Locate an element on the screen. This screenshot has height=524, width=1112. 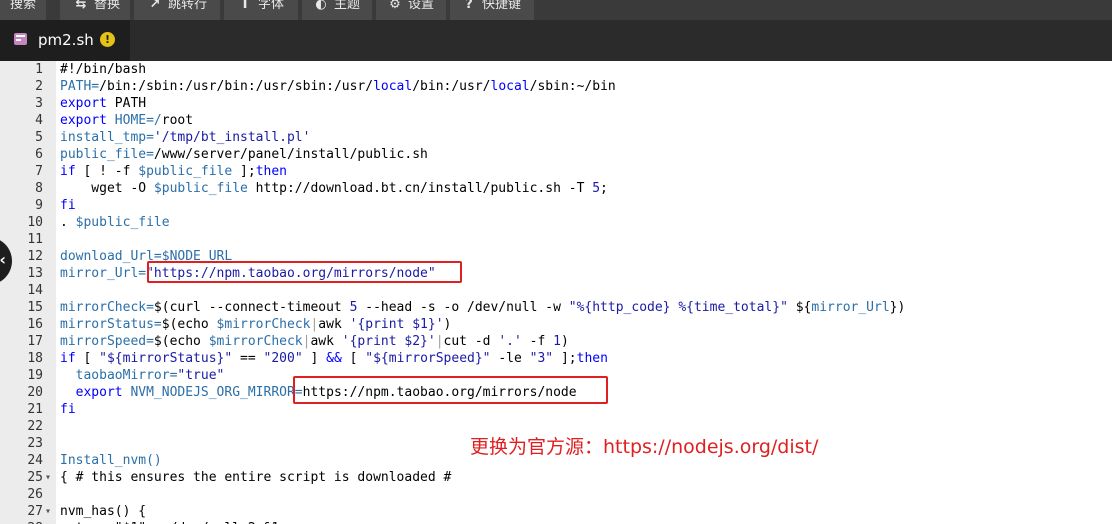
line-number: 9 is located at coordinates (39, 205).